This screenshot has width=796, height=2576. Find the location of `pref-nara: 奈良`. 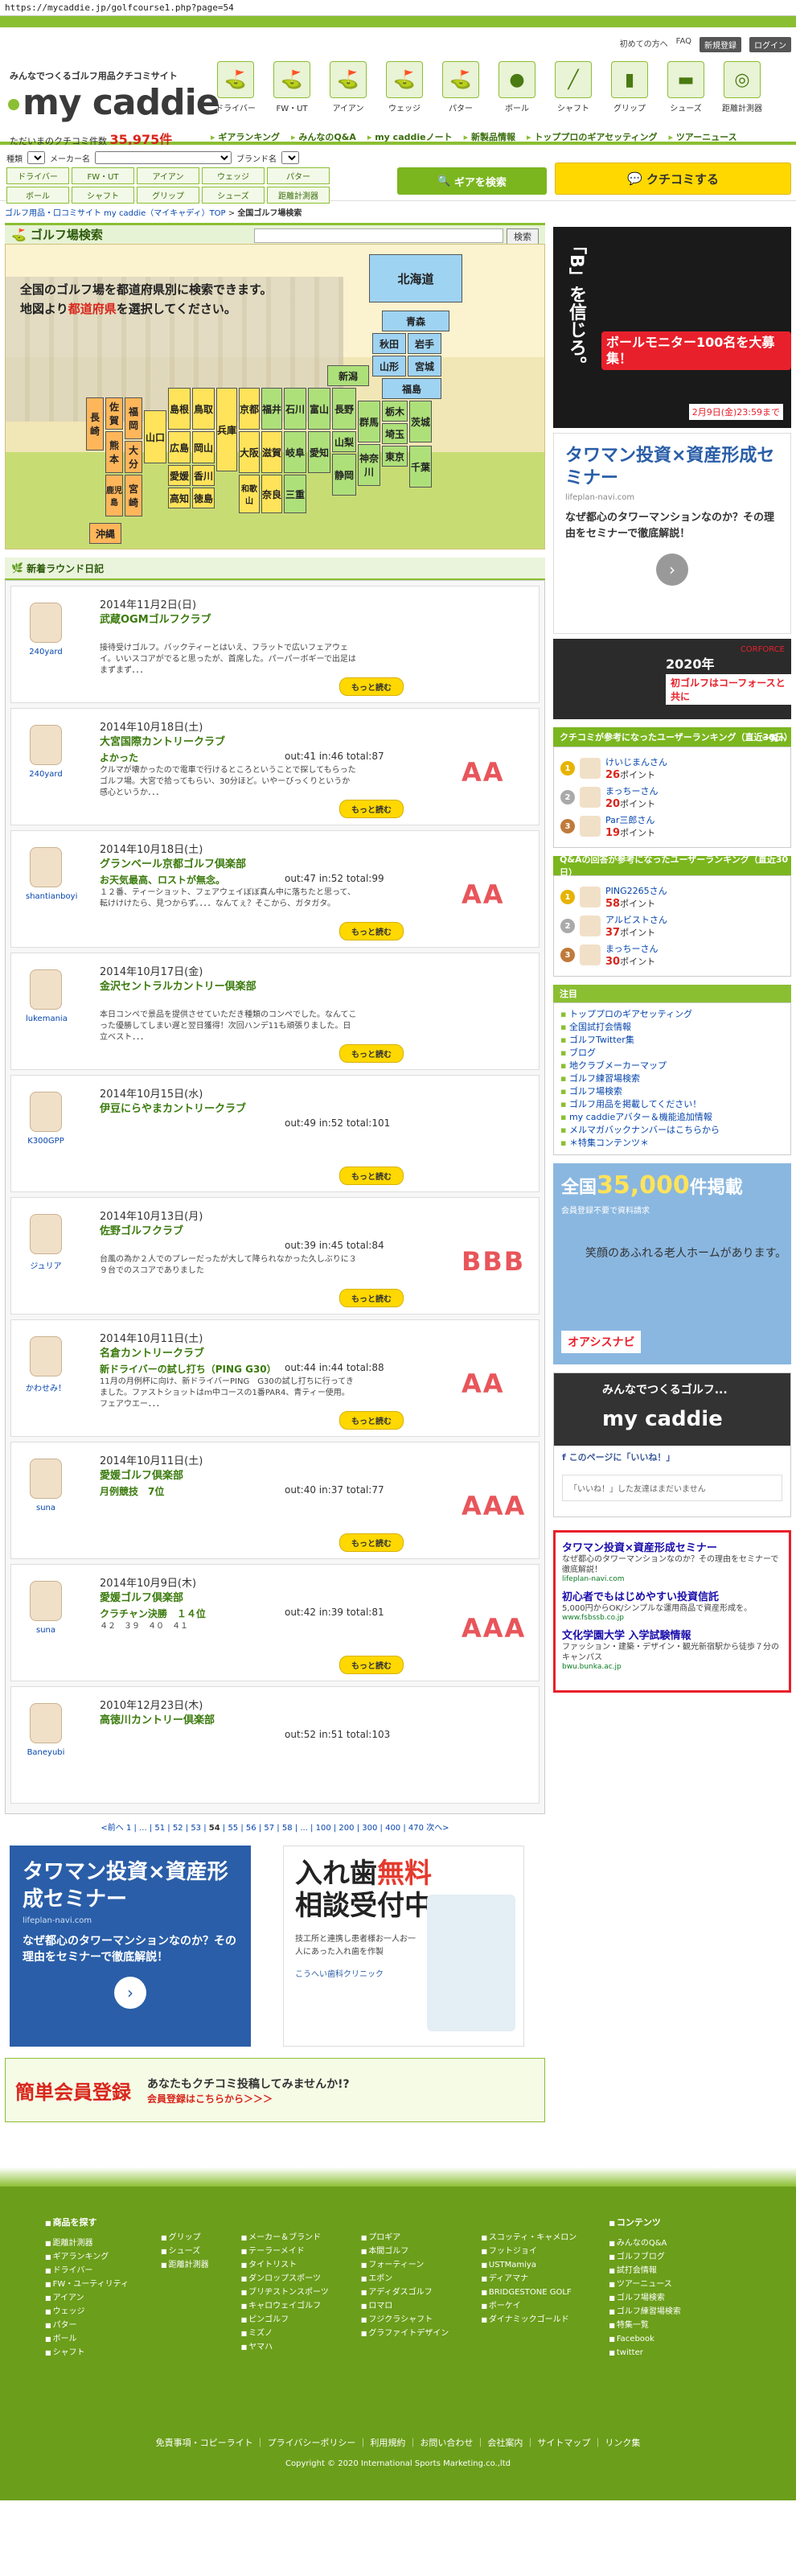

pref-nara: 奈良 is located at coordinates (271, 494).